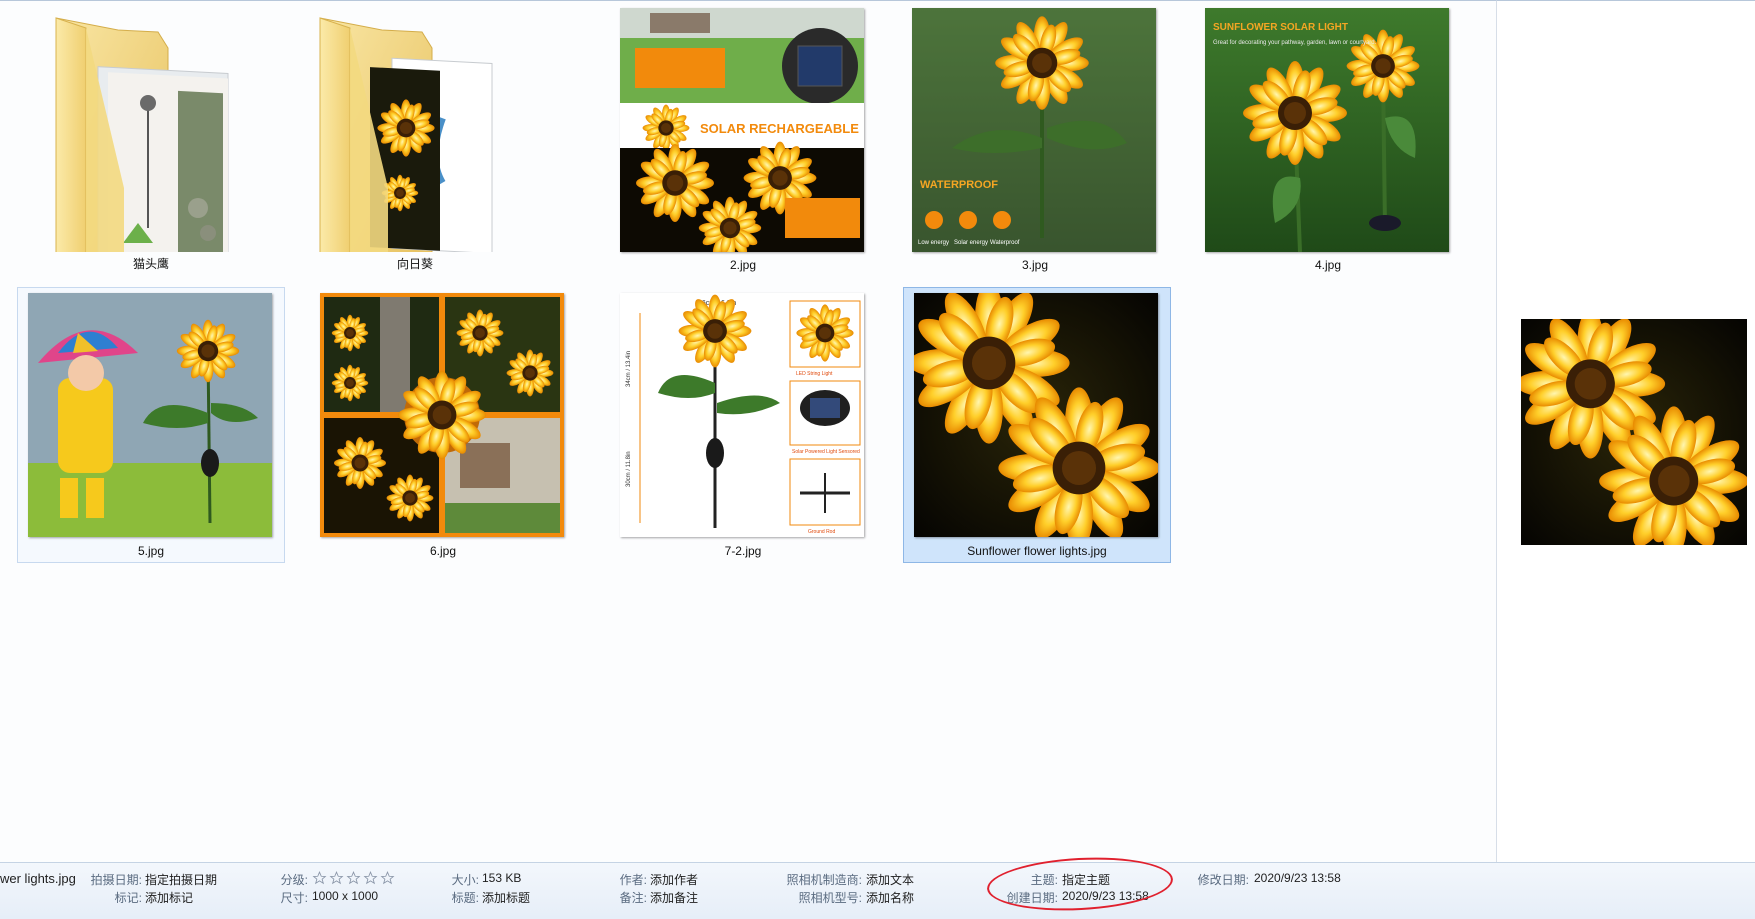 The width and height of the screenshot is (1755, 919). I want to click on title-value: 添加标题, so click(506, 897).